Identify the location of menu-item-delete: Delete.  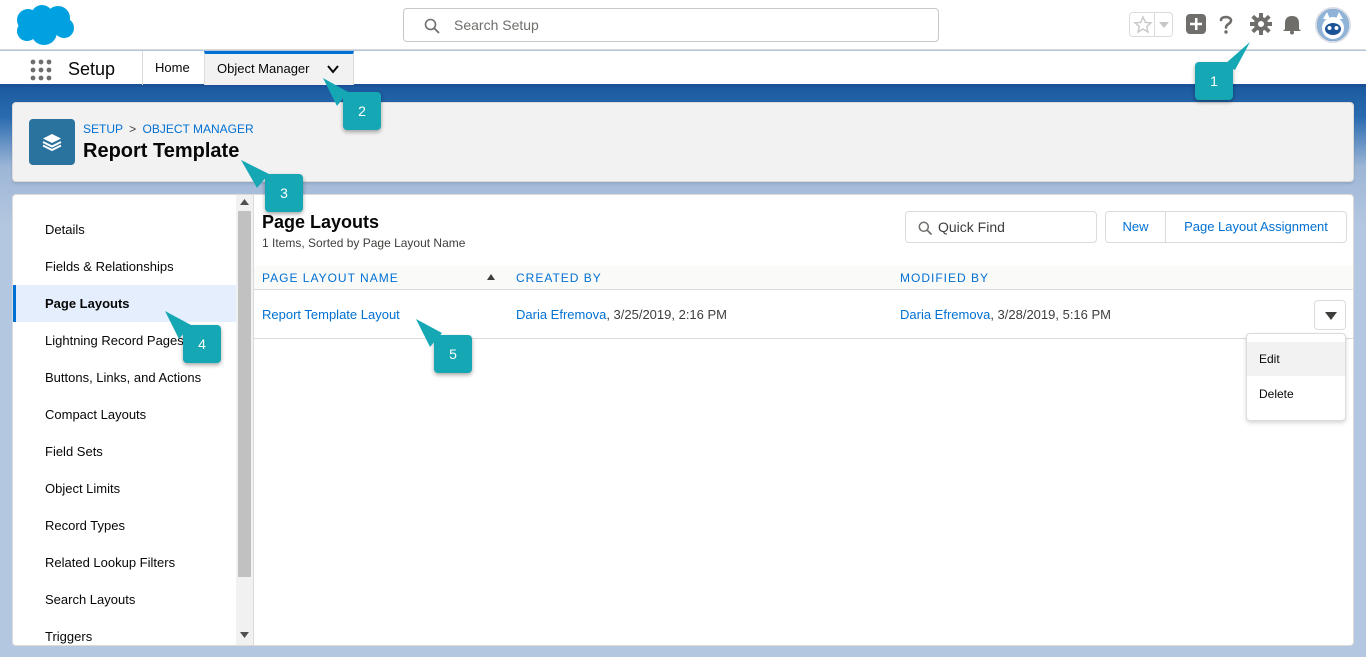
(1296, 394).